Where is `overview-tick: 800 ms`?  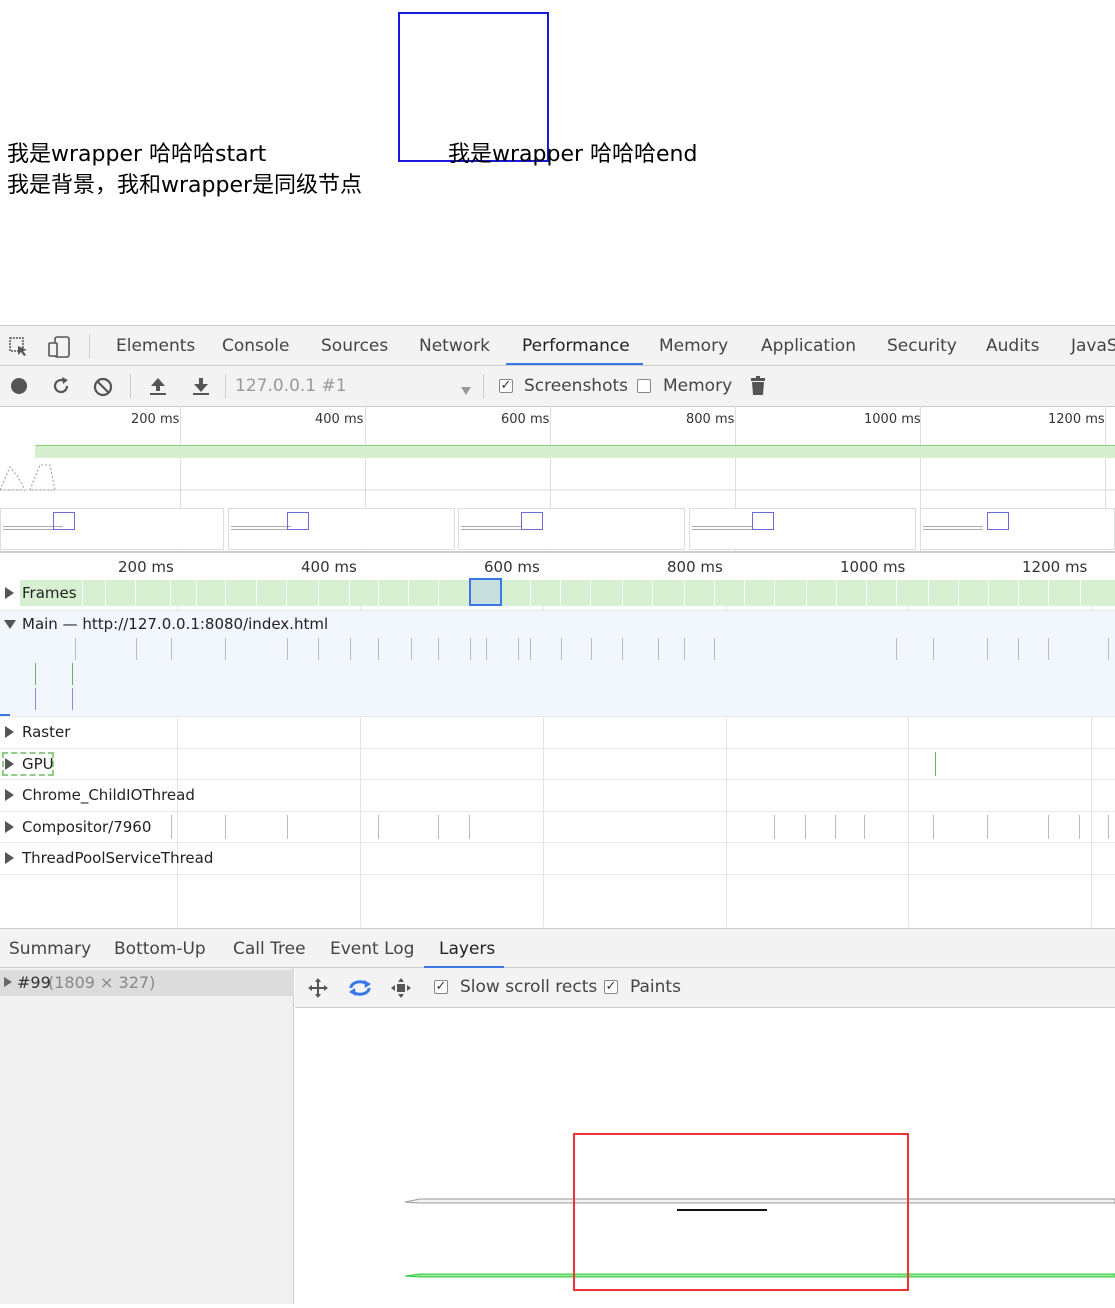 overview-tick: 800 ms is located at coordinates (710, 419).